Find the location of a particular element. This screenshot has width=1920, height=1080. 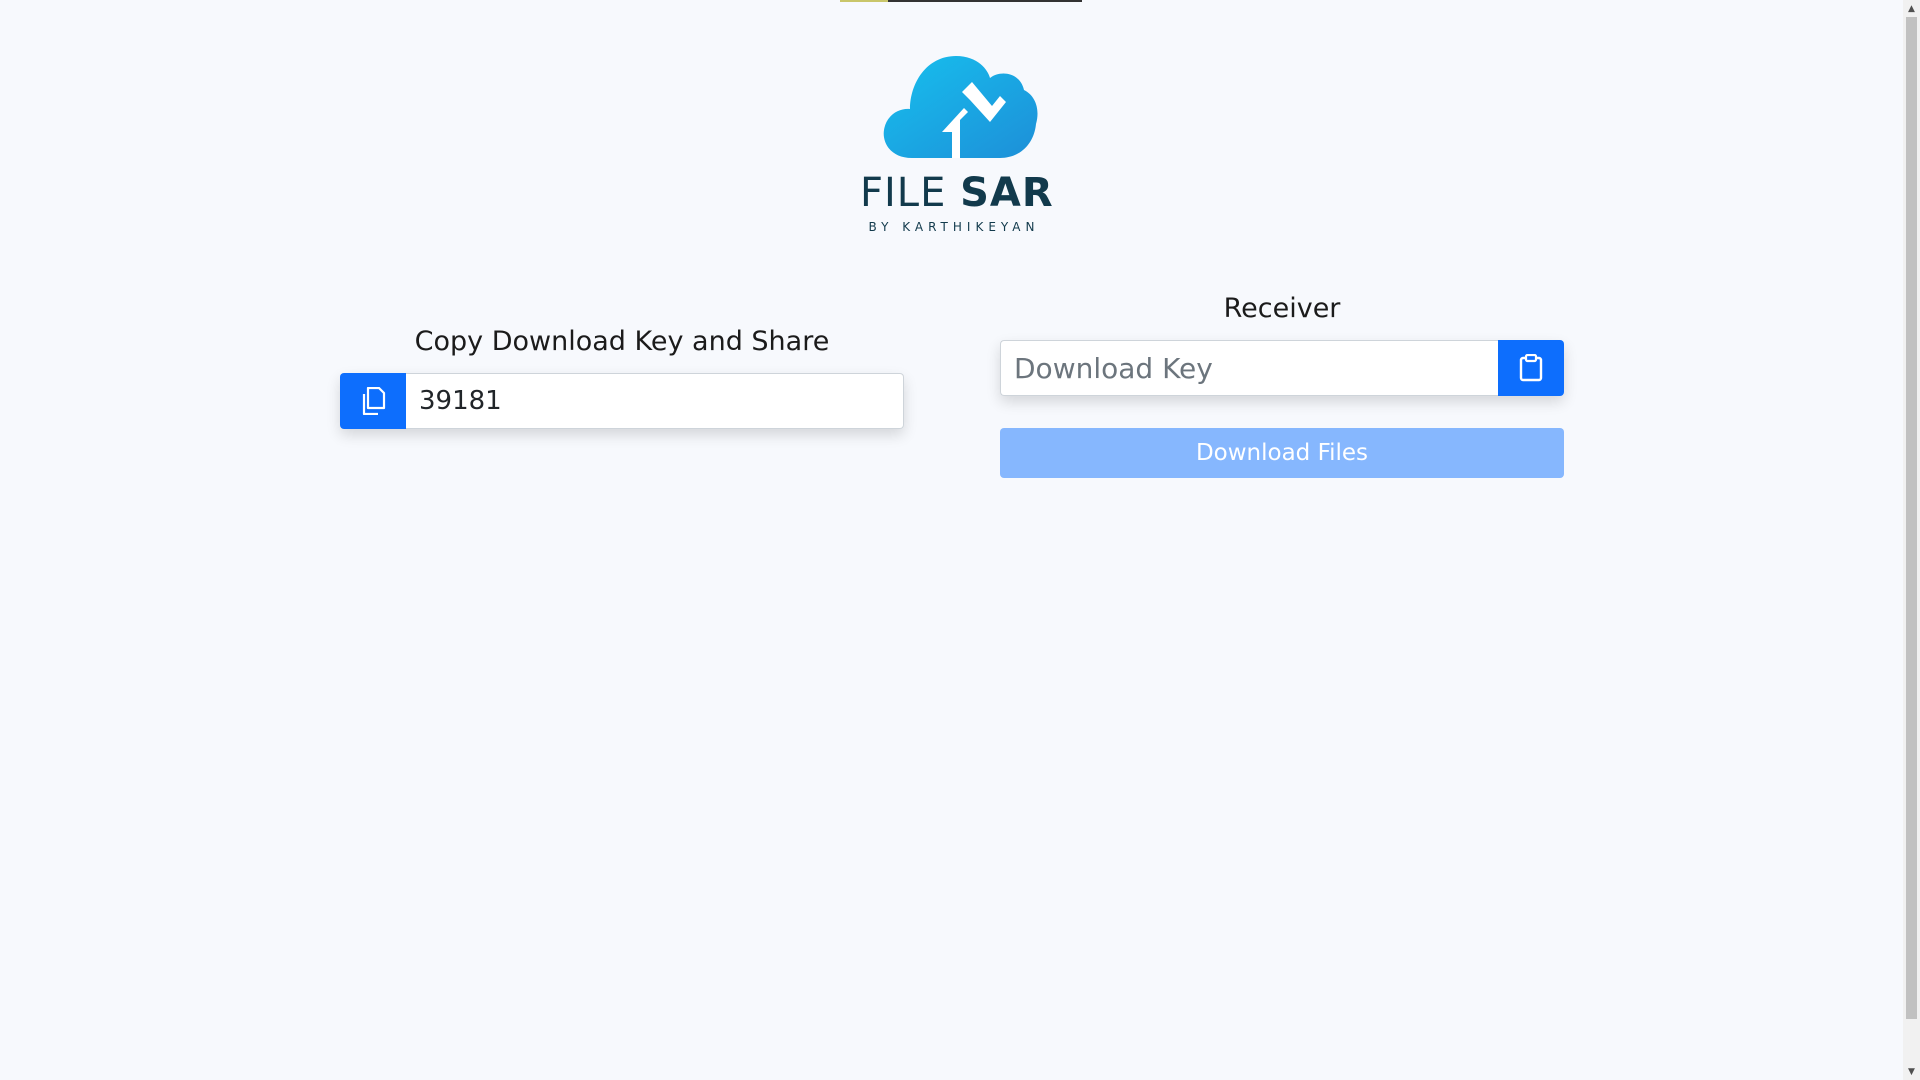

logo-word-bold: SAR is located at coordinates (1007, 193).